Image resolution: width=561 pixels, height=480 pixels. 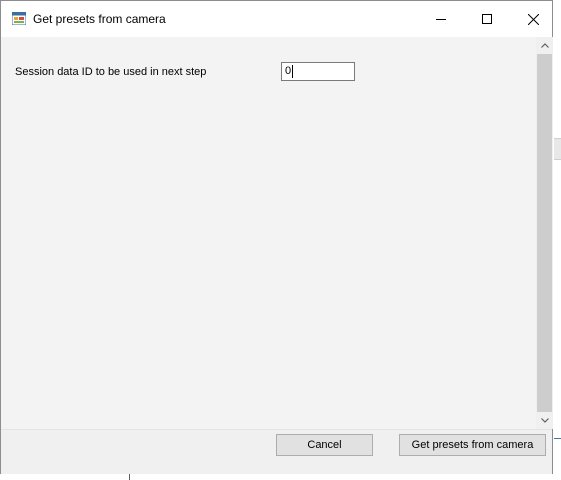 I want to click on close-button, so click(x=533, y=19).